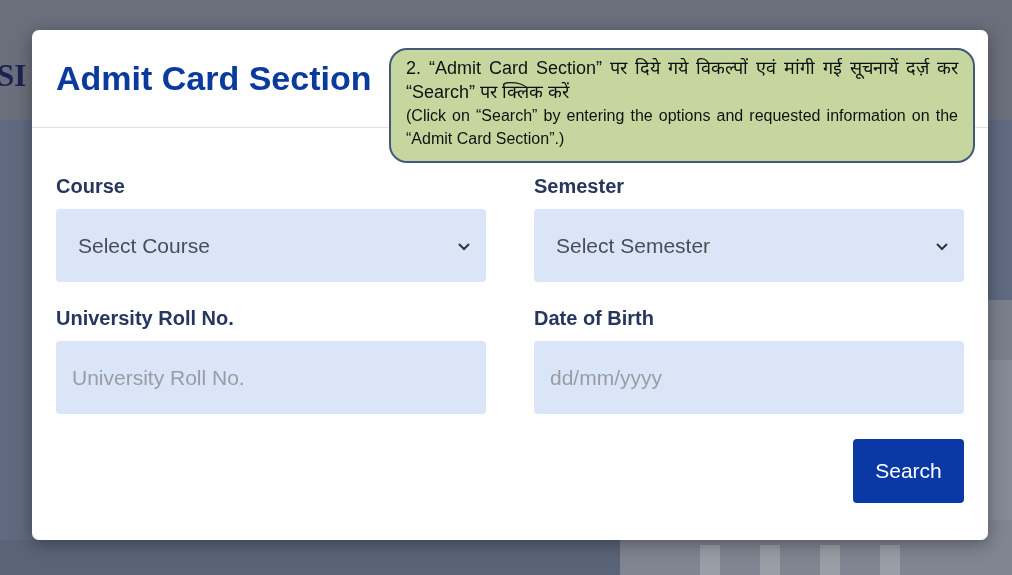 The height and width of the screenshot is (575, 1012). Describe the element at coordinates (908, 471) in the screenshot. I see `search-button: Search` at that location.